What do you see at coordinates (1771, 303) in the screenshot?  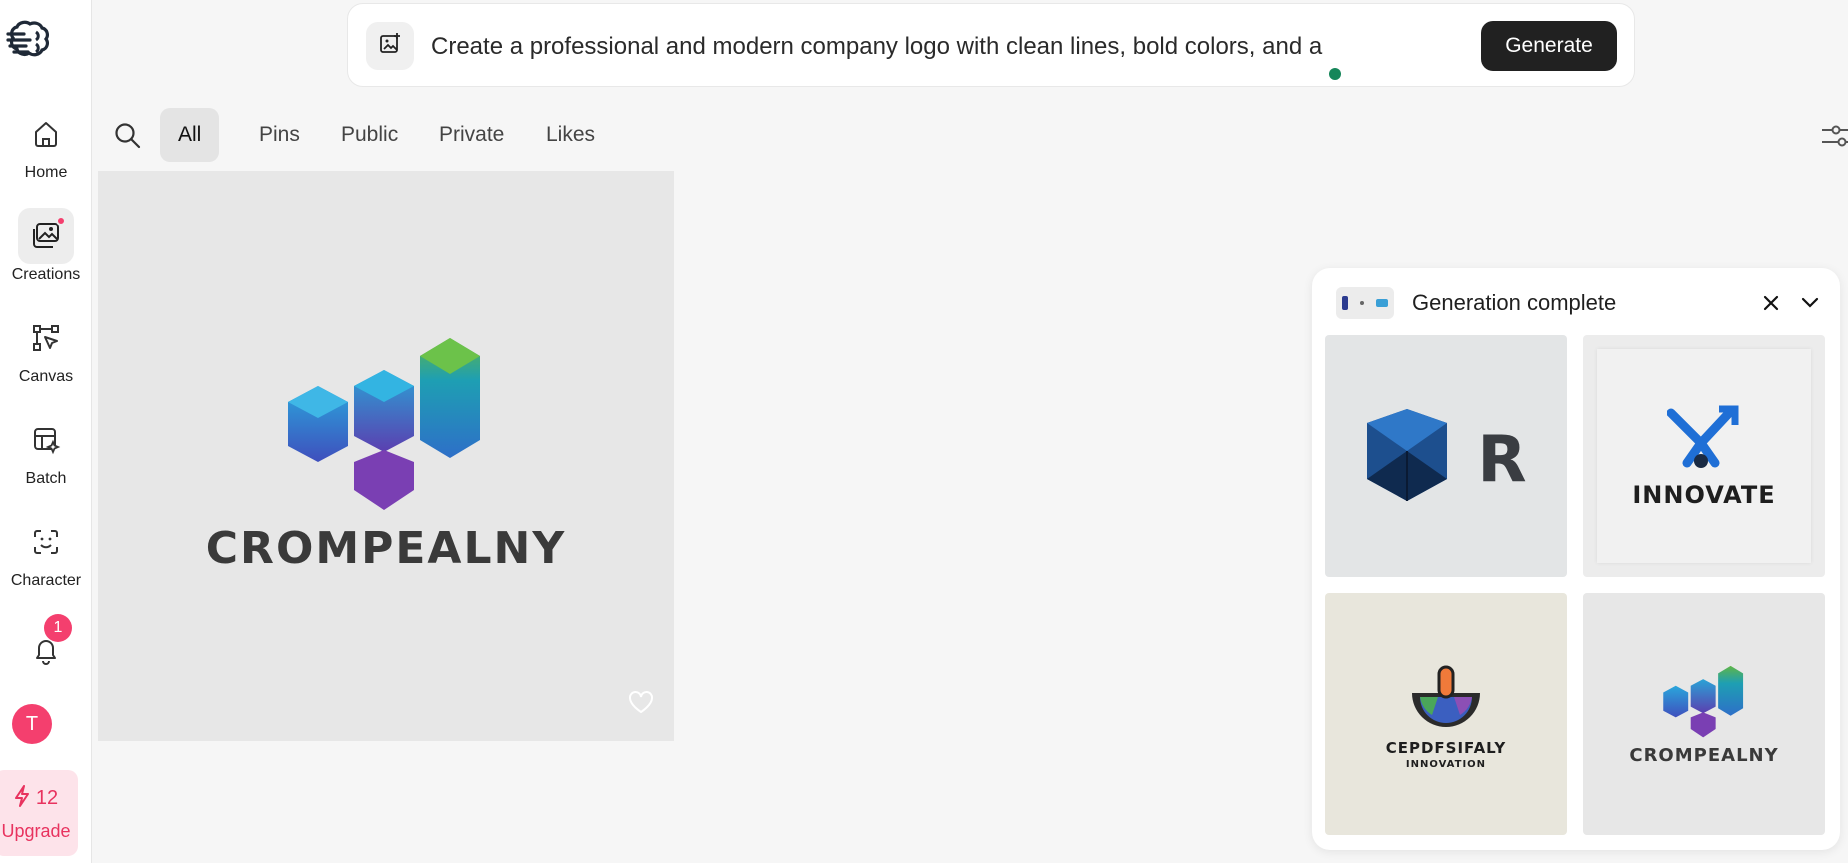 I see `close-icon` at bounding box center [1771, 303].